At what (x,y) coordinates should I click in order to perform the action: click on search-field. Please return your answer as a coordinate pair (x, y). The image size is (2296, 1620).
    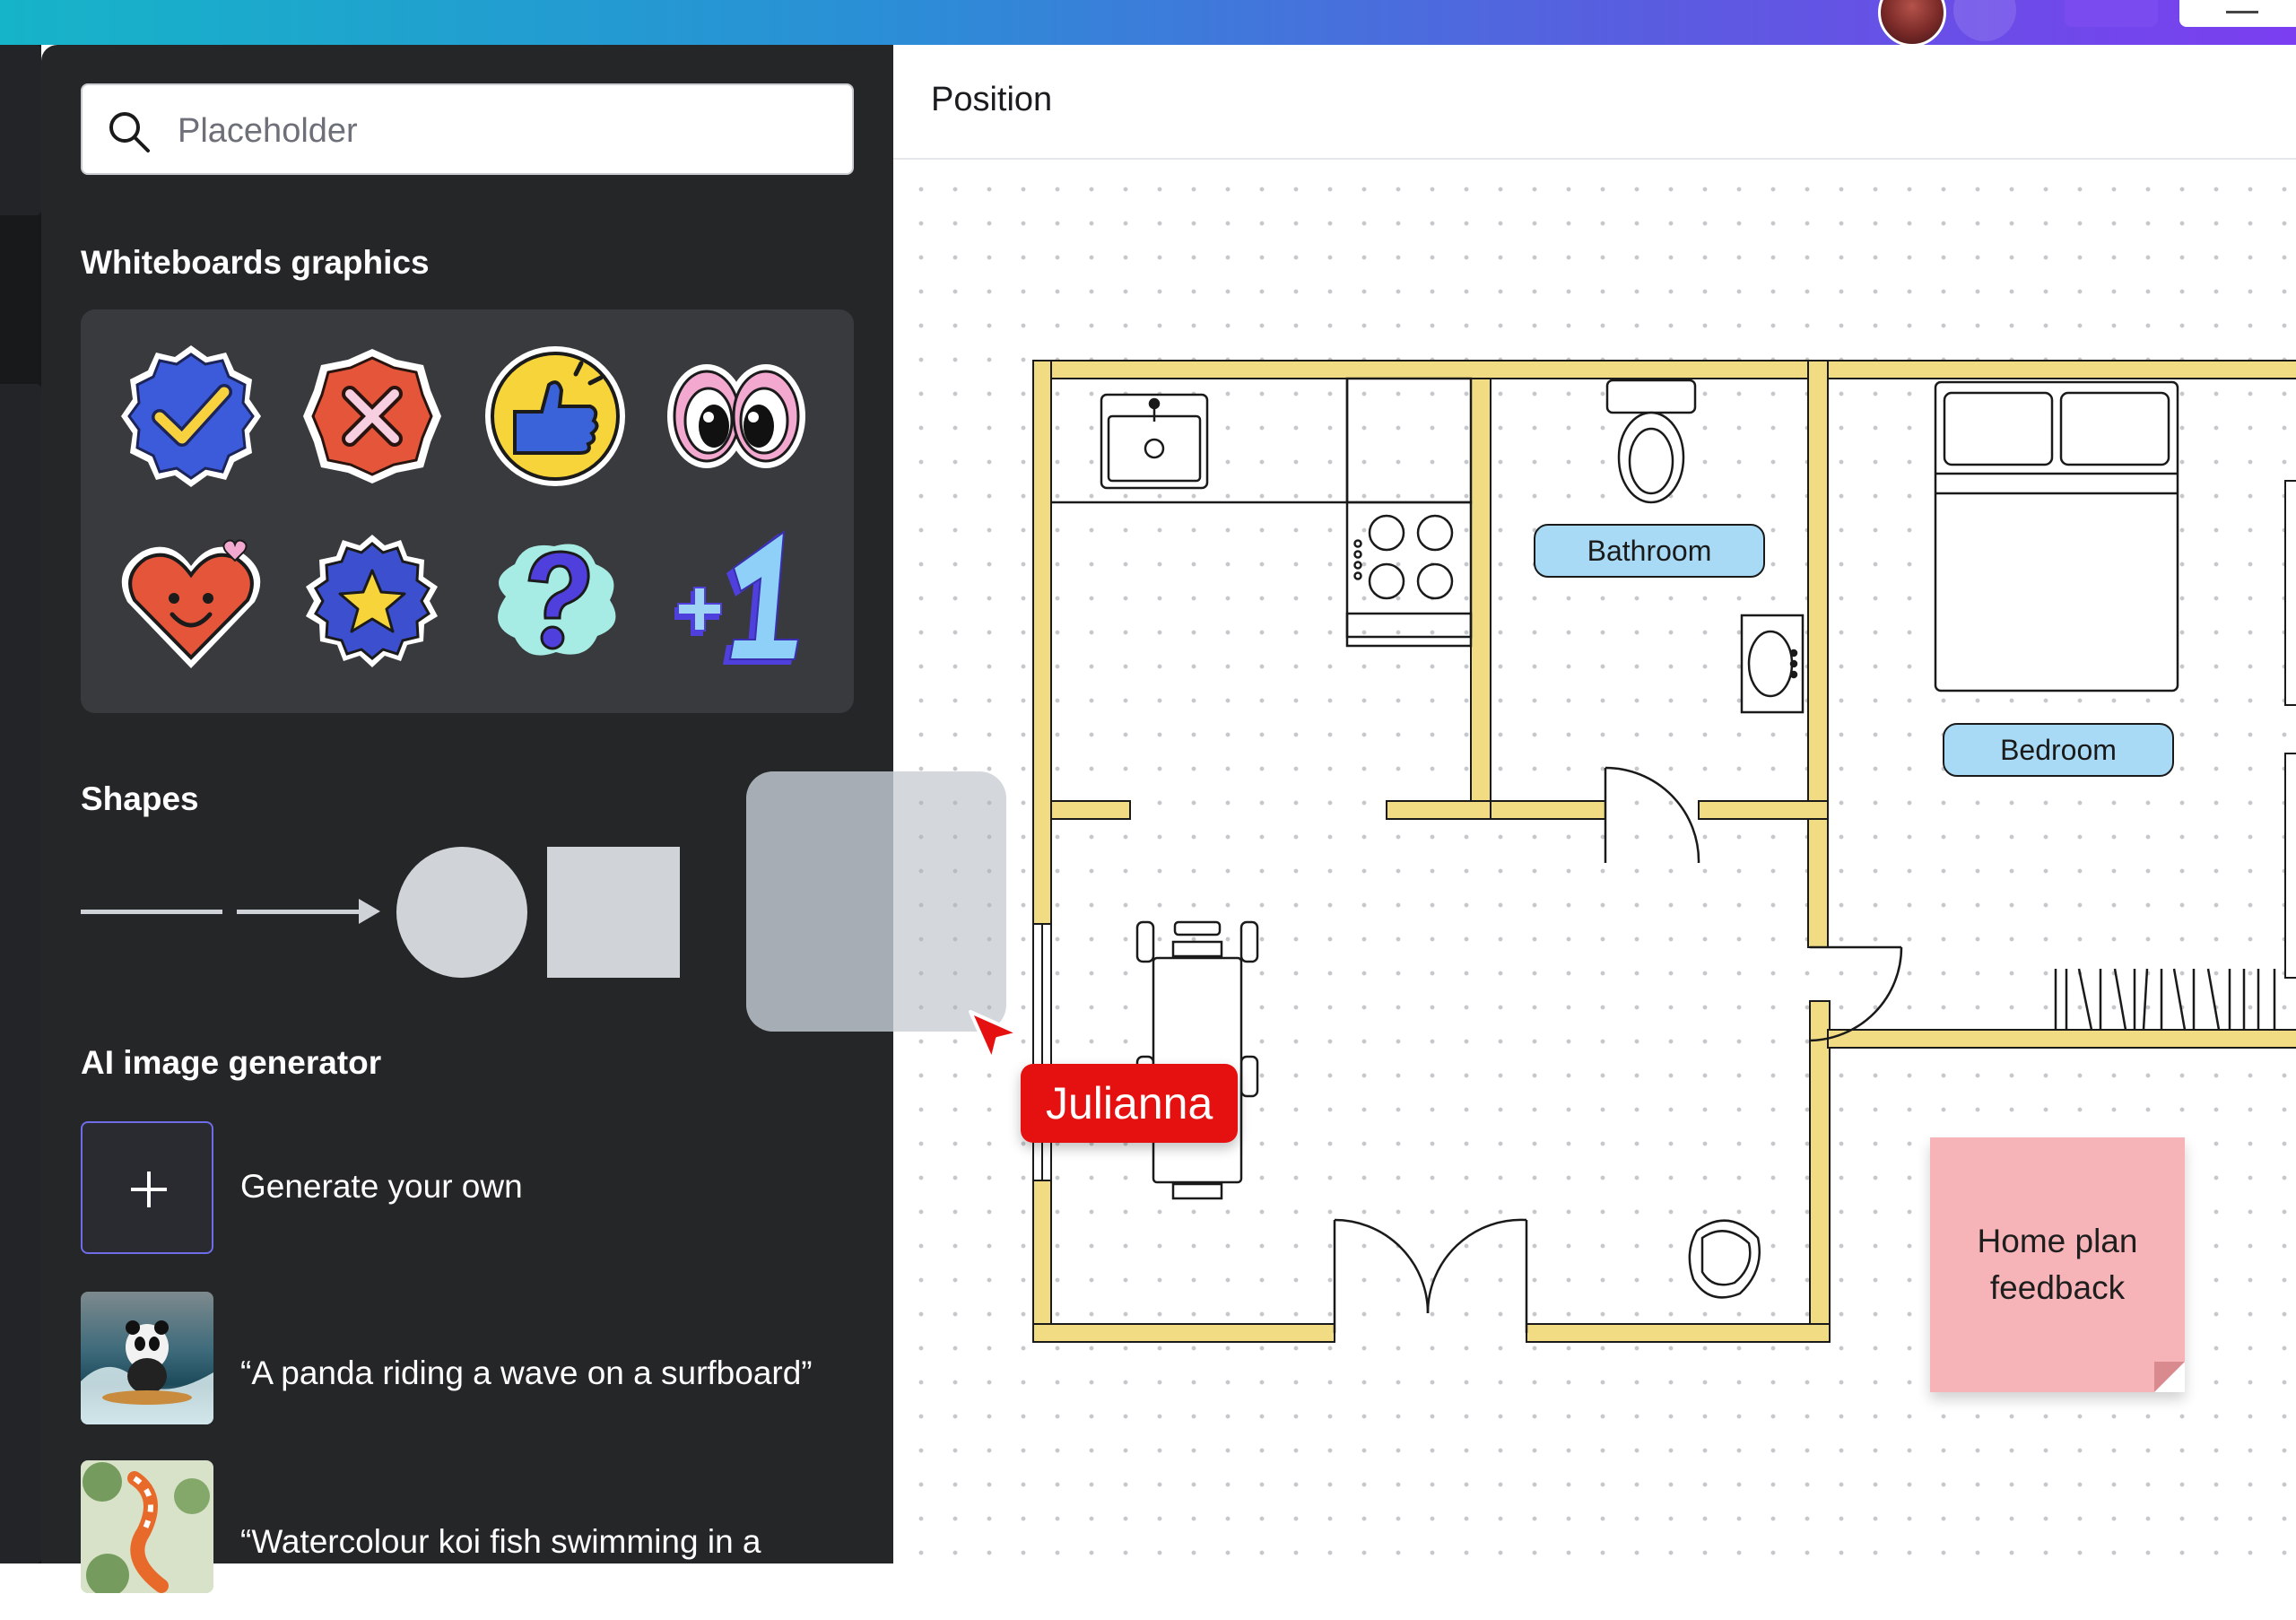
    Looking at the image, I should click on (467, 129).